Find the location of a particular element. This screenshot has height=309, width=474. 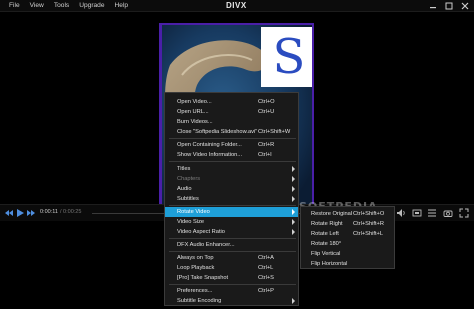

menu-subtitles: Subtitles is located at coordinates (231, 199).